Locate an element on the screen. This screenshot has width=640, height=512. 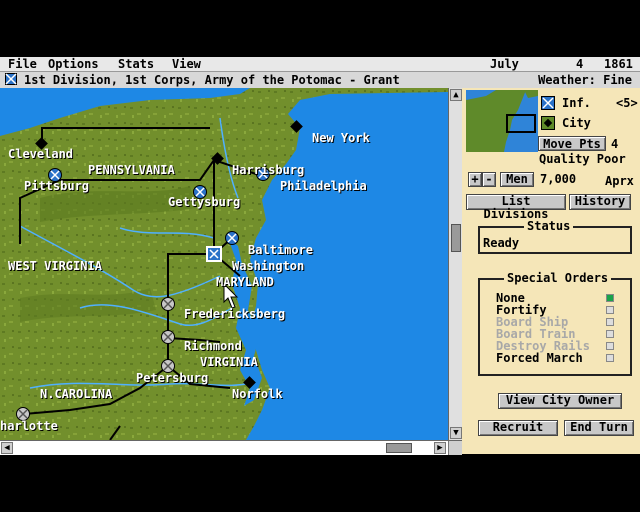
move-points-button: Move Pts is located at coordinates (572, 143).